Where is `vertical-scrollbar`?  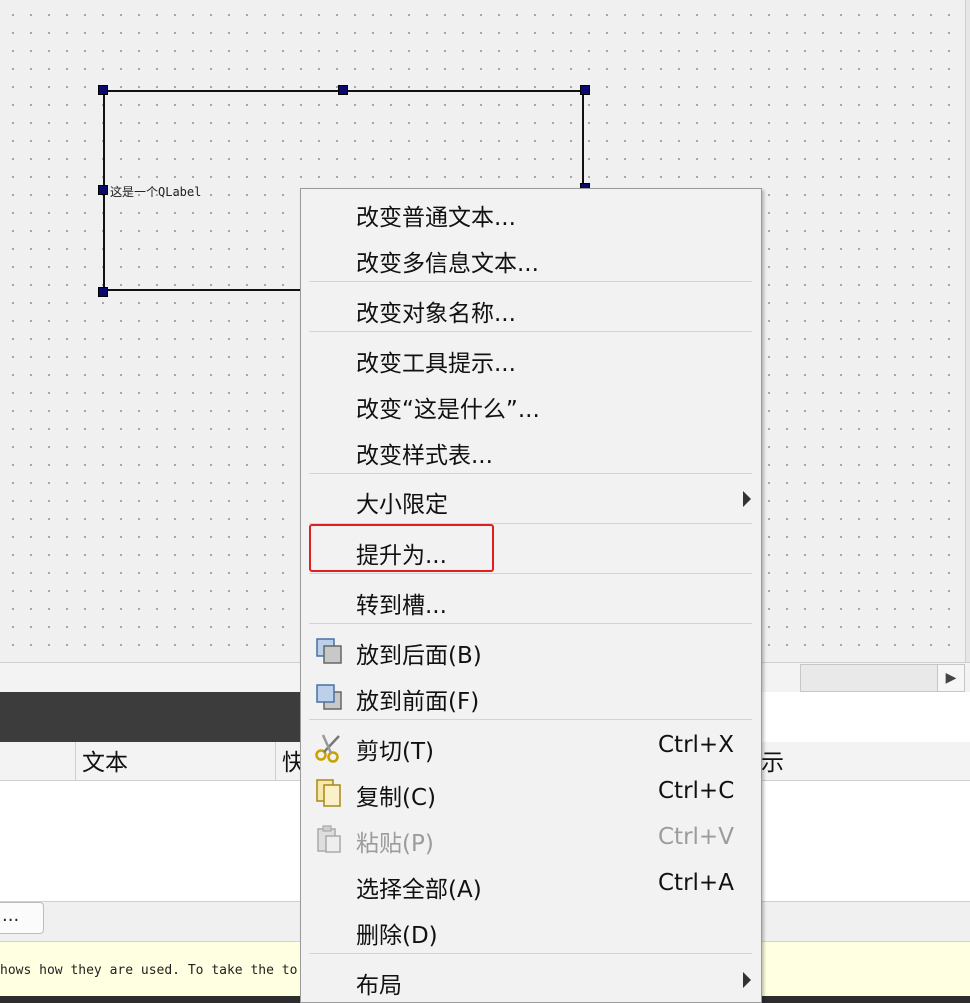 vertical-scrollbar is located at coordinates (967, 331).